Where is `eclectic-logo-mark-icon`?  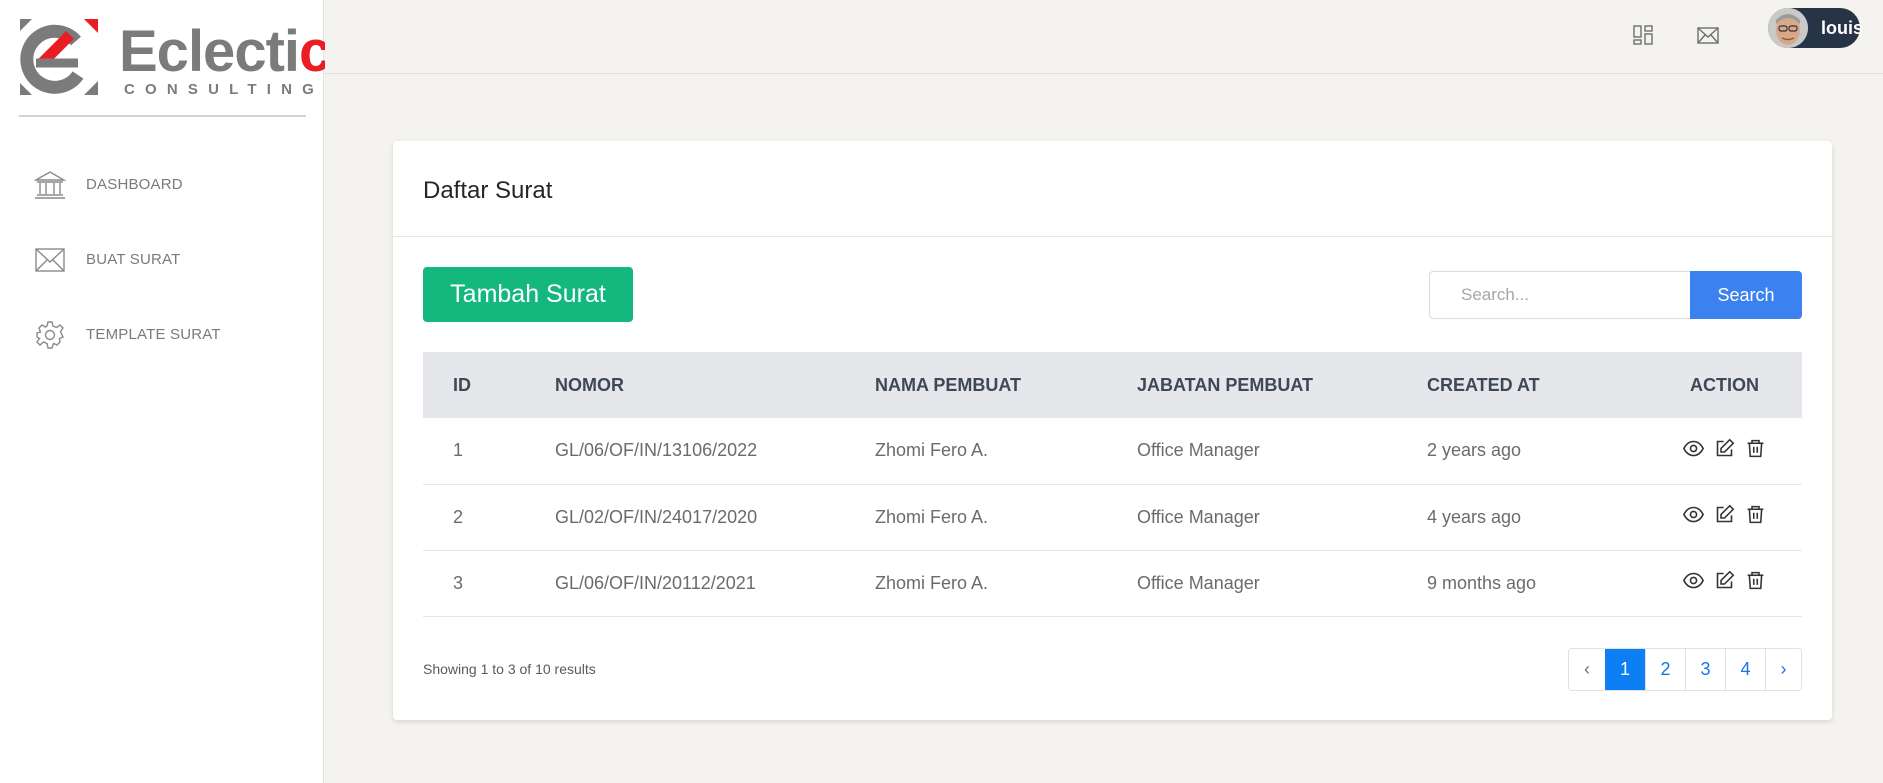
eclectic-logo-mark-icon is located at coordinates (59, 57).